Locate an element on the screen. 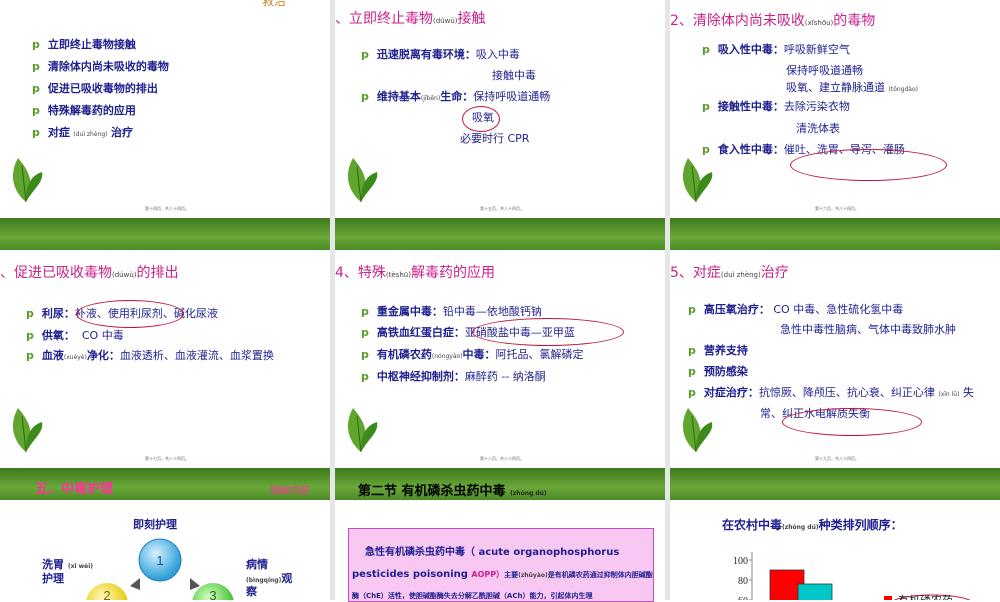 Image resolution: width=1000 pixels, height=602 pixels. definition-line-1: 急性有机磷杀虫药中毒（ acute organophosphorus is located at coordinates (492, 552).